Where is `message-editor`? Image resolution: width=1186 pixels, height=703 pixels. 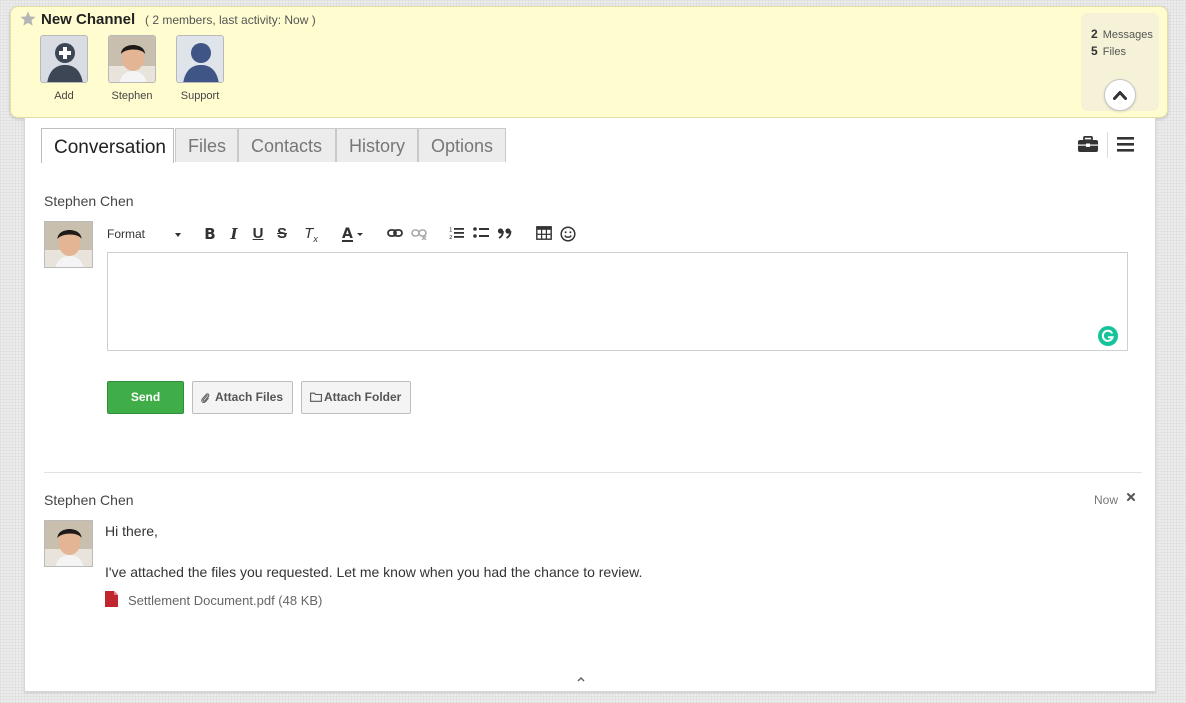
message-editor is located at coordinates (617, 301).